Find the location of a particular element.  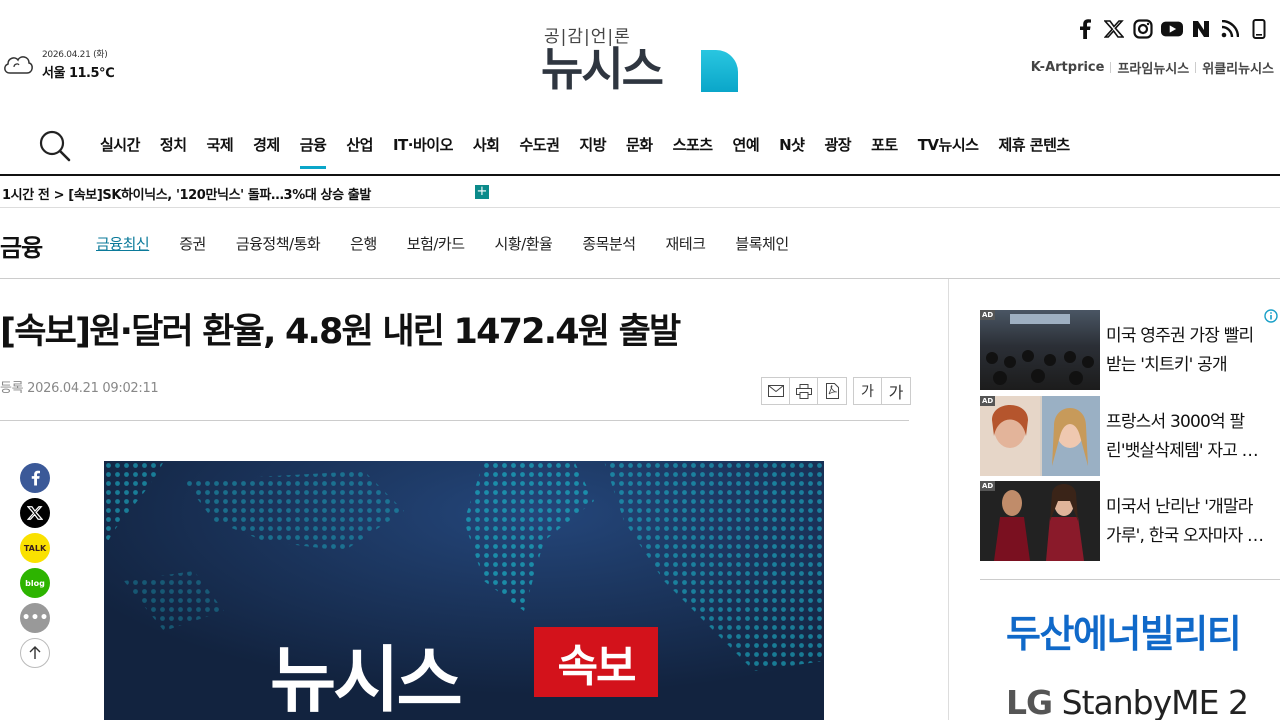

subnav-item-bank: 은행 is located at coordinates (363, 243).